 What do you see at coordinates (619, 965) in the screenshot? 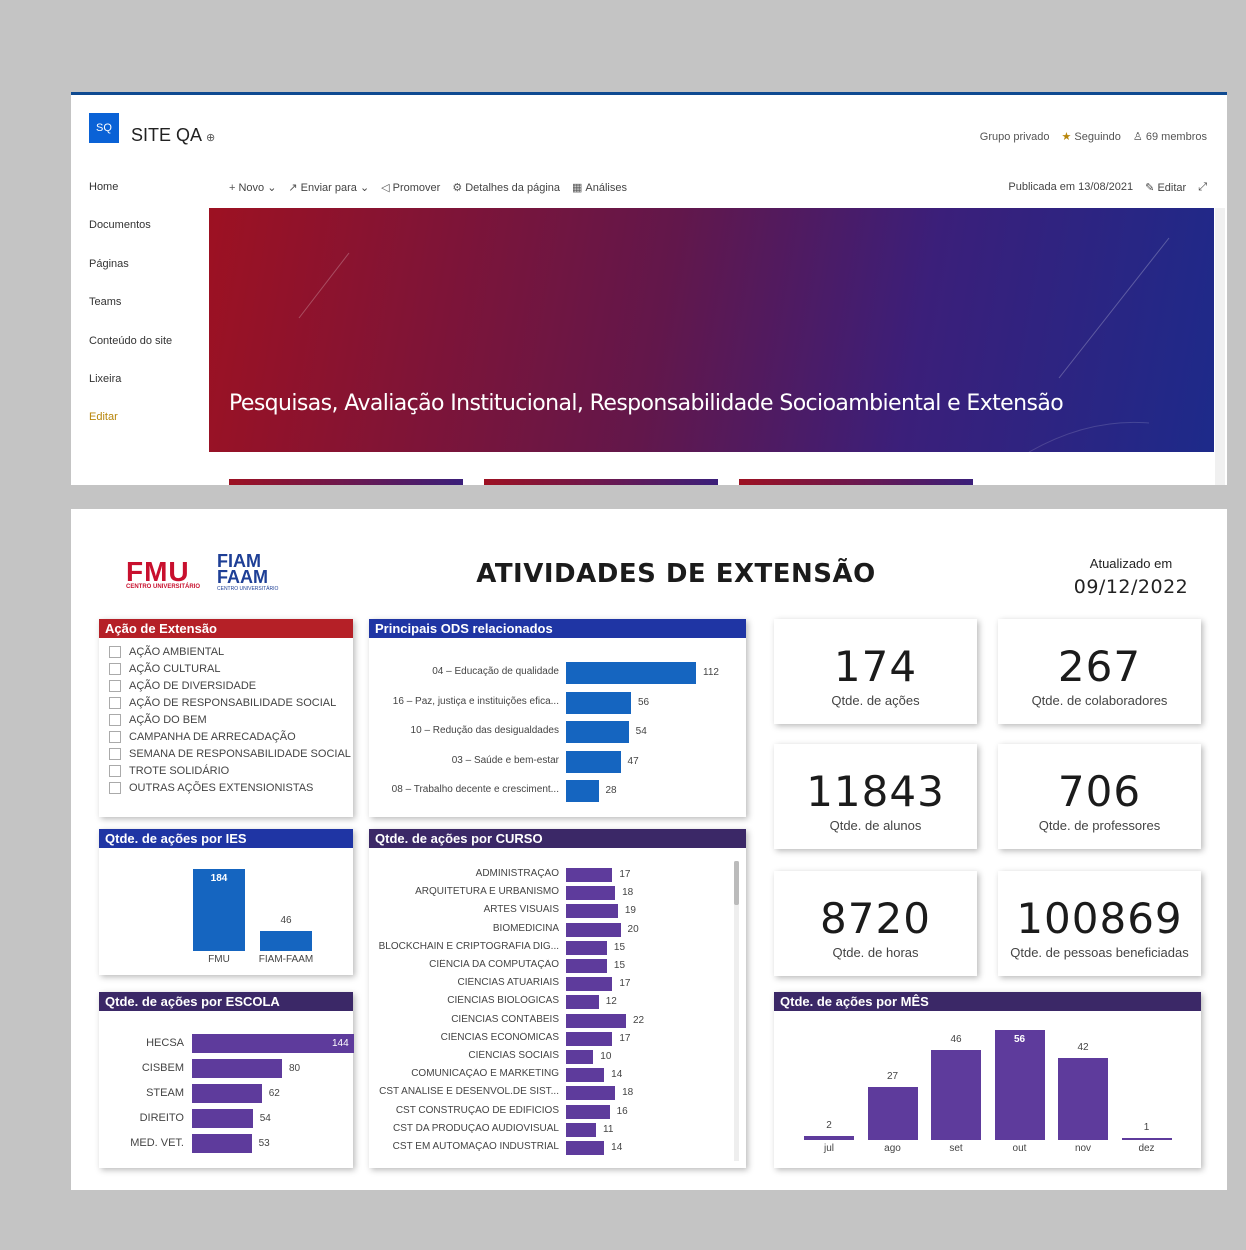
I see `data-label: 15` at bounding box center [619, 965].